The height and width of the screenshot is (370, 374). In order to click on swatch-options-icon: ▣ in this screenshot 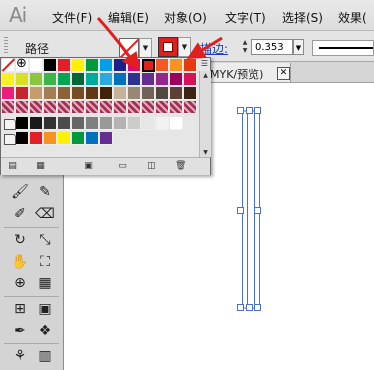, I will do `click(88, 166)`.